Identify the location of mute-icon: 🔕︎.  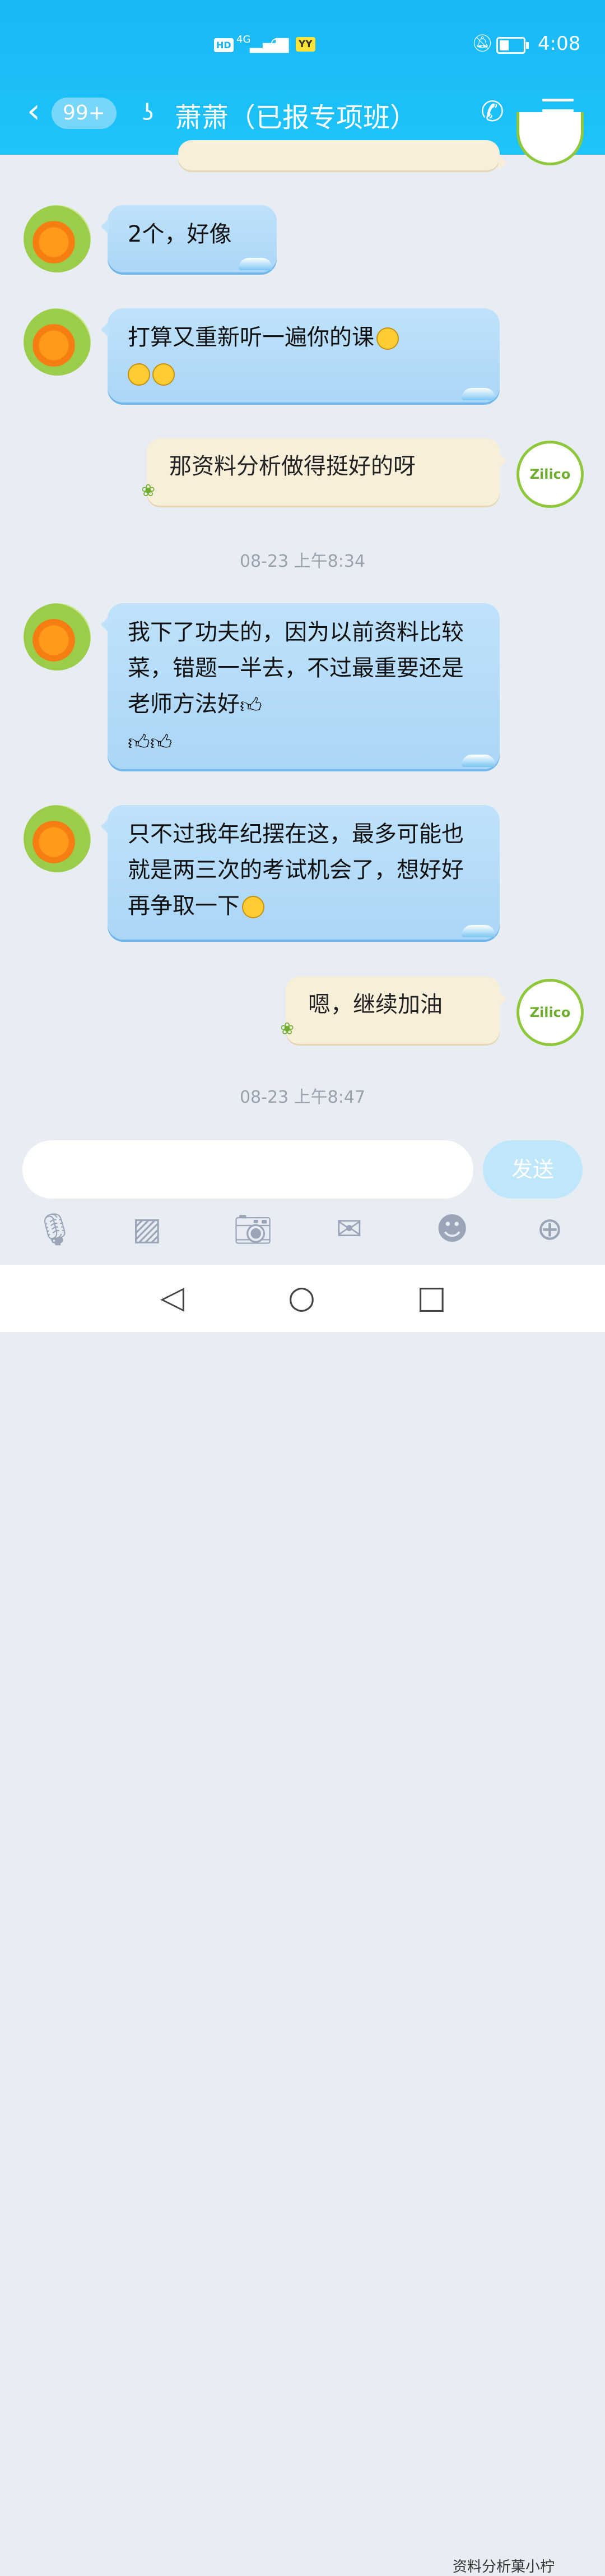
(483, 43).